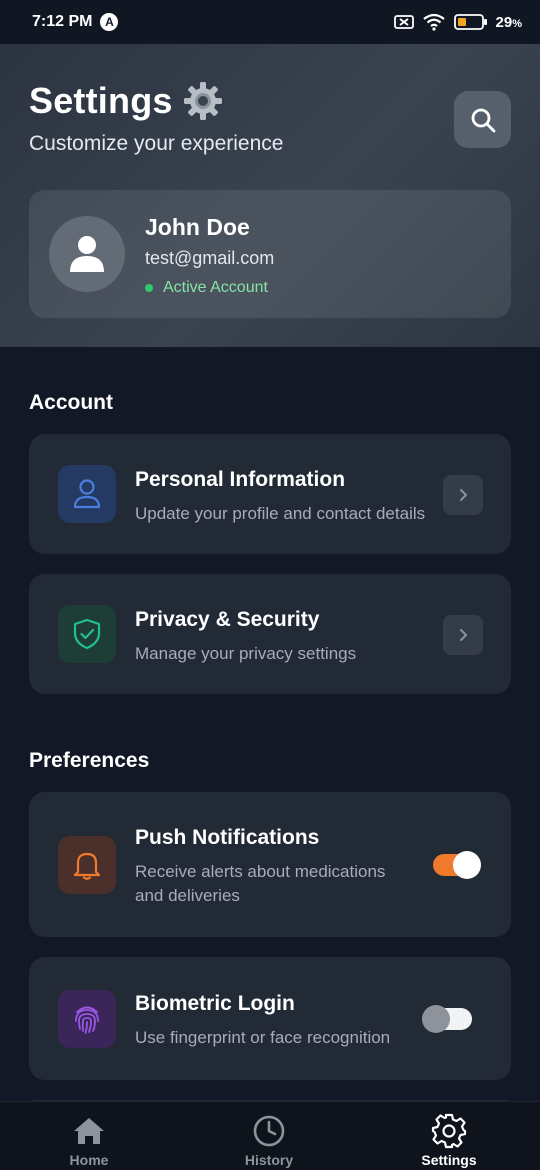 The width and height of the screenshot is (540, 1170). What do you see at coordinates (71, 402) in the screenshot?
I see `section-title-account: Account` at bounding box center [71, 402].